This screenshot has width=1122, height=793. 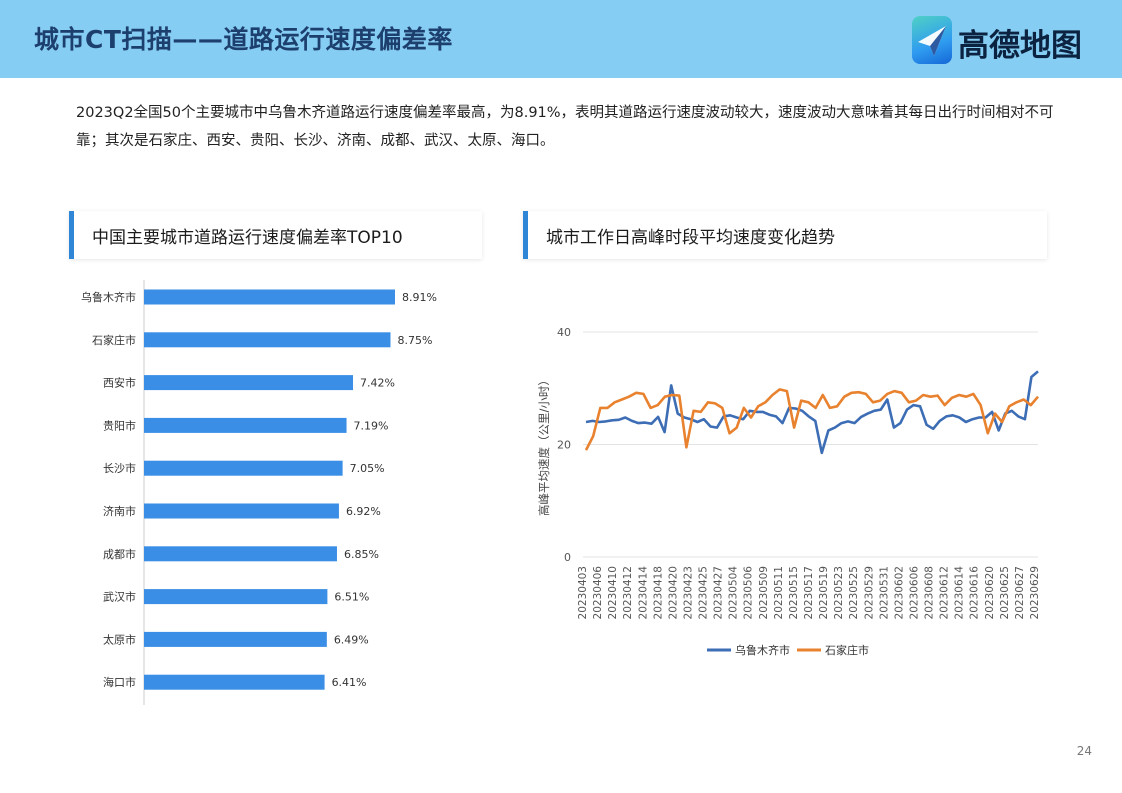 I want to click on bar-value-label: 7.19%, so click(x=371, y=425).